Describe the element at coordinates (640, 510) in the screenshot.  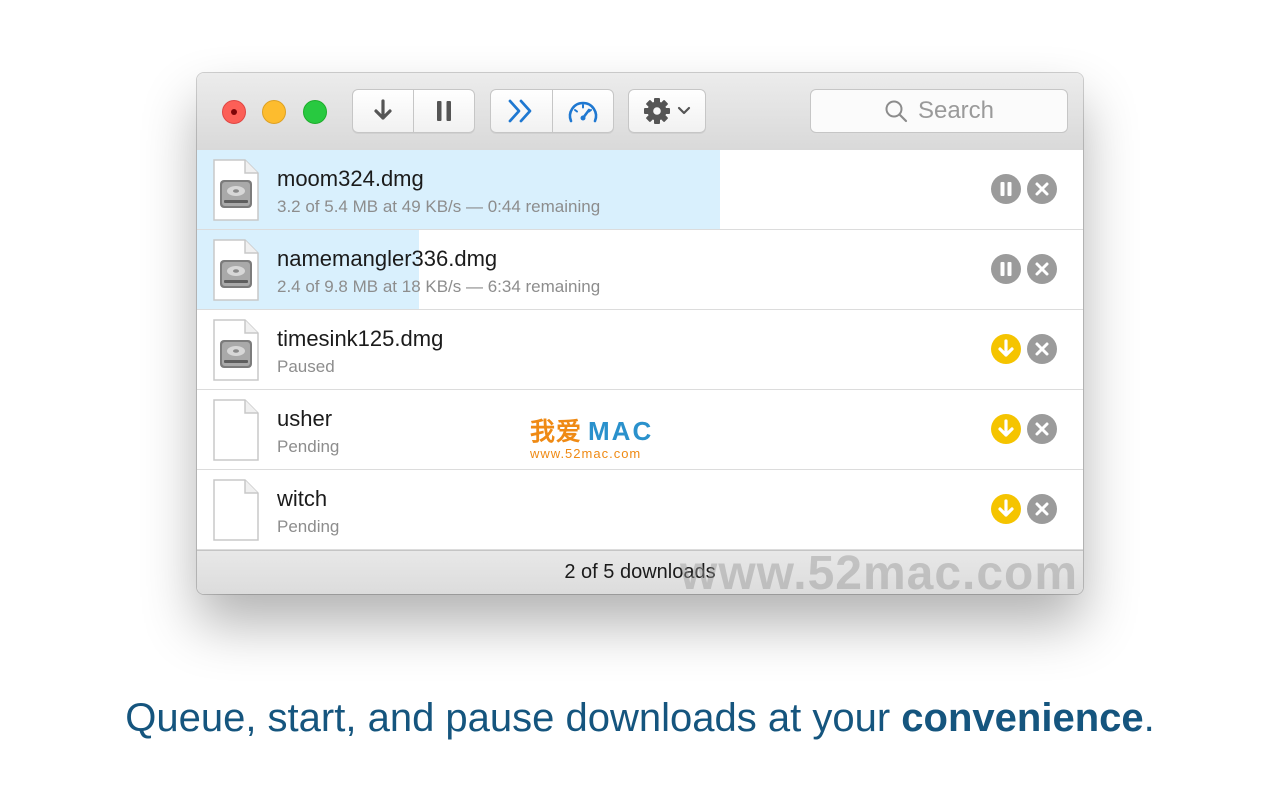
I see `download-row: witch Pending` at that location.